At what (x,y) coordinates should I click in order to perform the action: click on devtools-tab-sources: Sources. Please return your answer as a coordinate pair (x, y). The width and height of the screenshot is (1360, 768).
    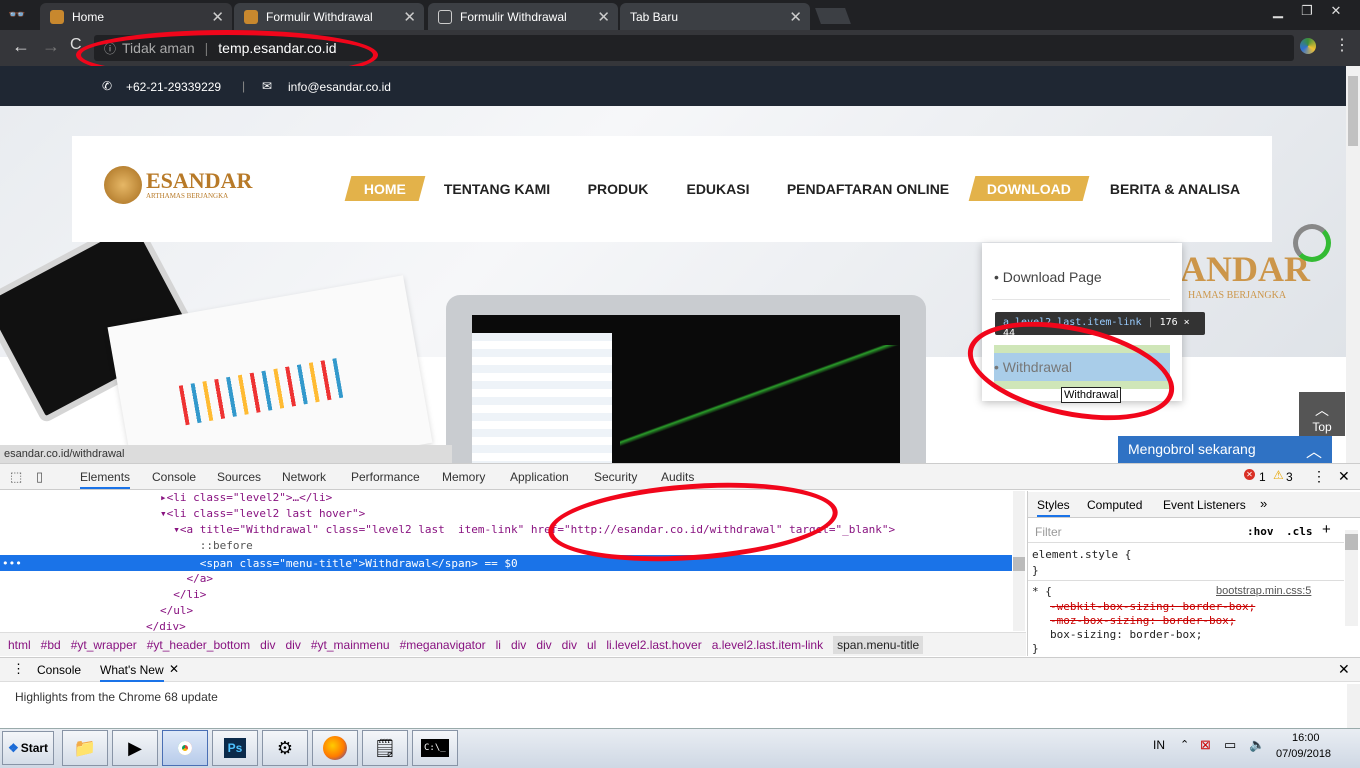
    Looking at the image, I should click on (239, 477).